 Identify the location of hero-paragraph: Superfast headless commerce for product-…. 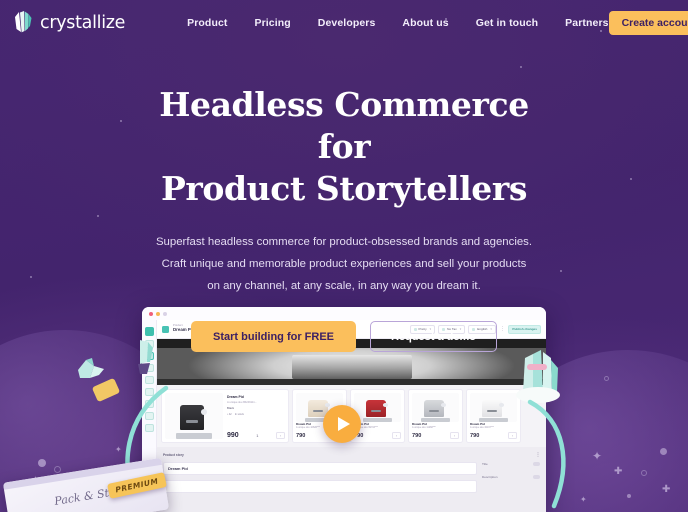
(344, 264).